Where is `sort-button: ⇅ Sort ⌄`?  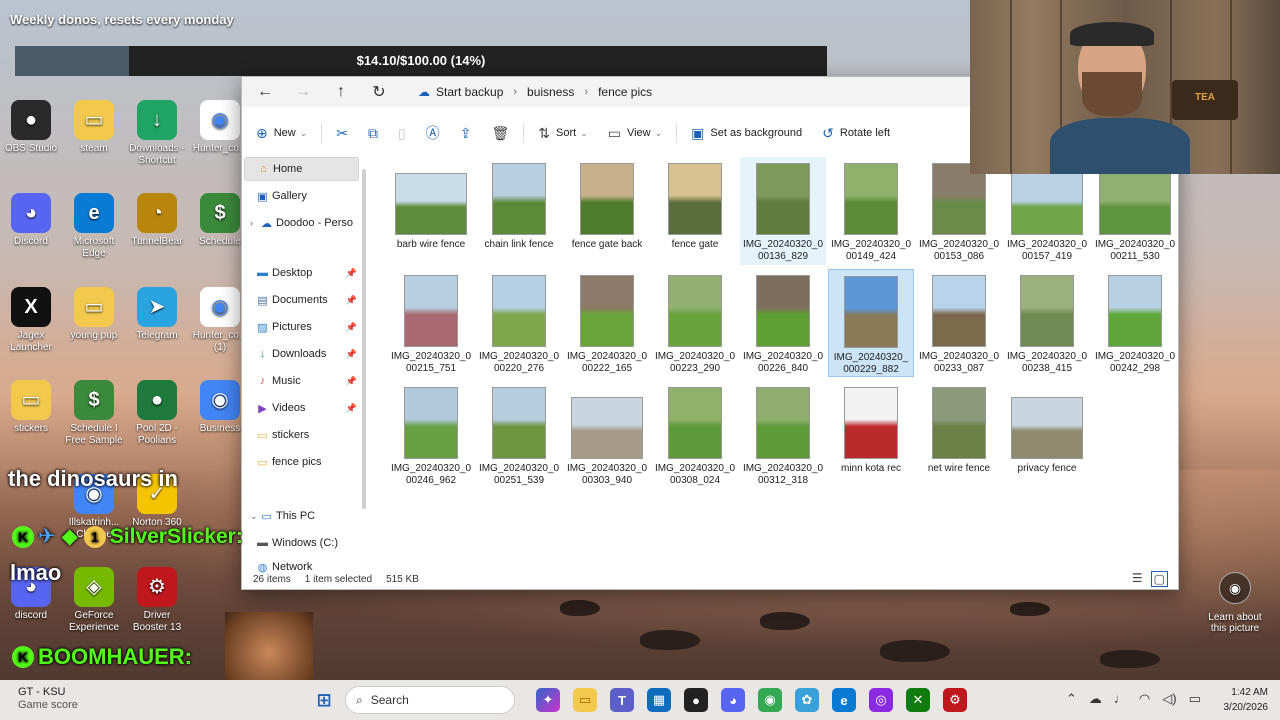 sort-button: ⇅ Sort ⌄ is located at coordinates (562, 133).